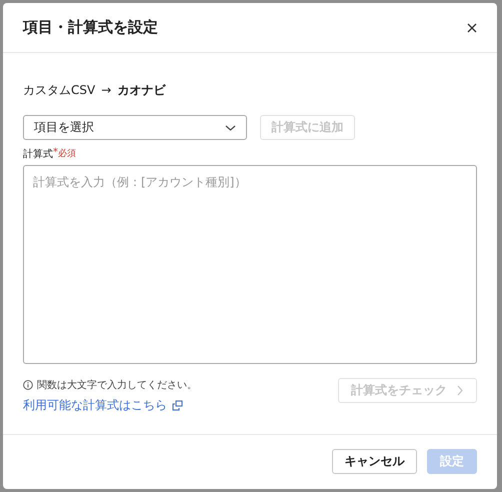 Image resolution: width=502 pixels, height=492 pixels. I want to click on required-text: 必須, so click(67, 154).